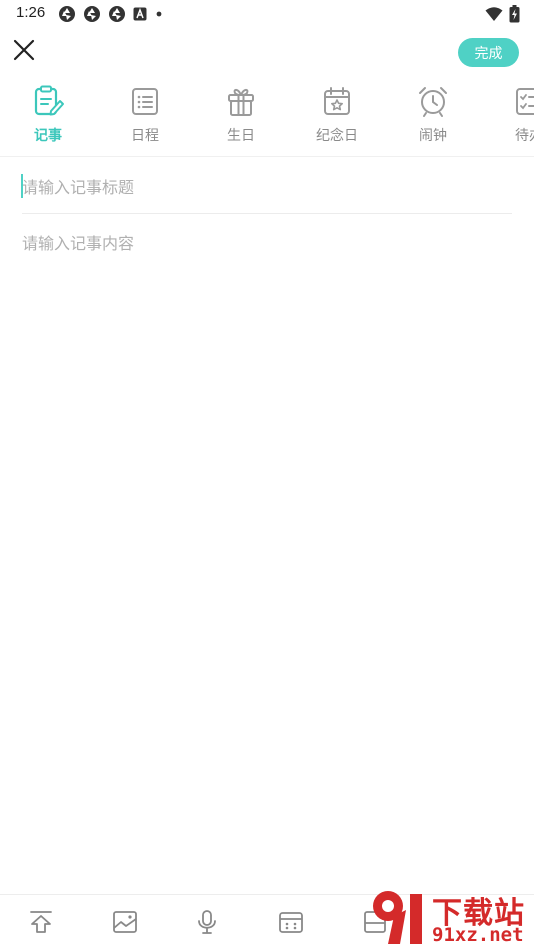  I want to click on done-button: 完成, so click(488, 52).